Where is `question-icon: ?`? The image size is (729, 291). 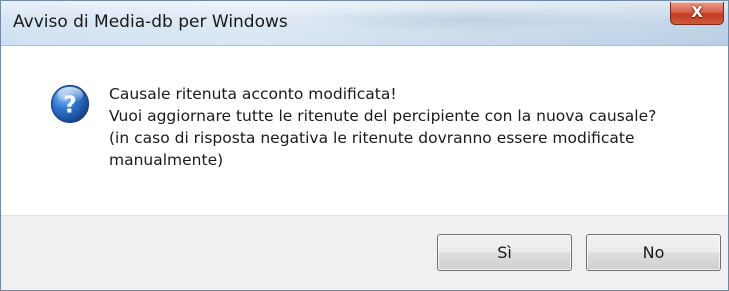 question-icon: ? is located at coordinates (70, 104).